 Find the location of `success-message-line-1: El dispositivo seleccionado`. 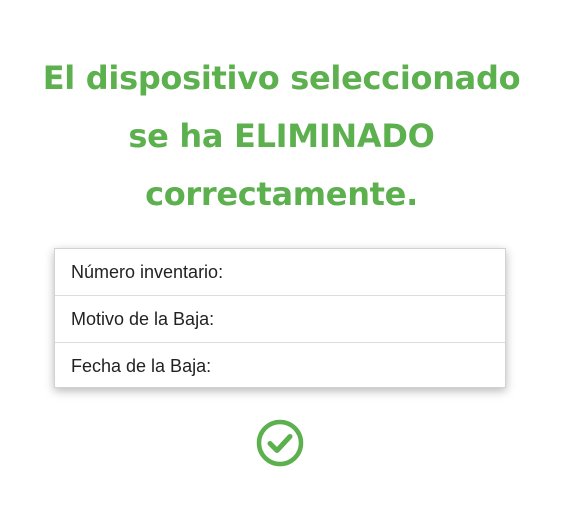

success-message-line-1: El dispositivo seleccionado is located at coordinates (281, 78).